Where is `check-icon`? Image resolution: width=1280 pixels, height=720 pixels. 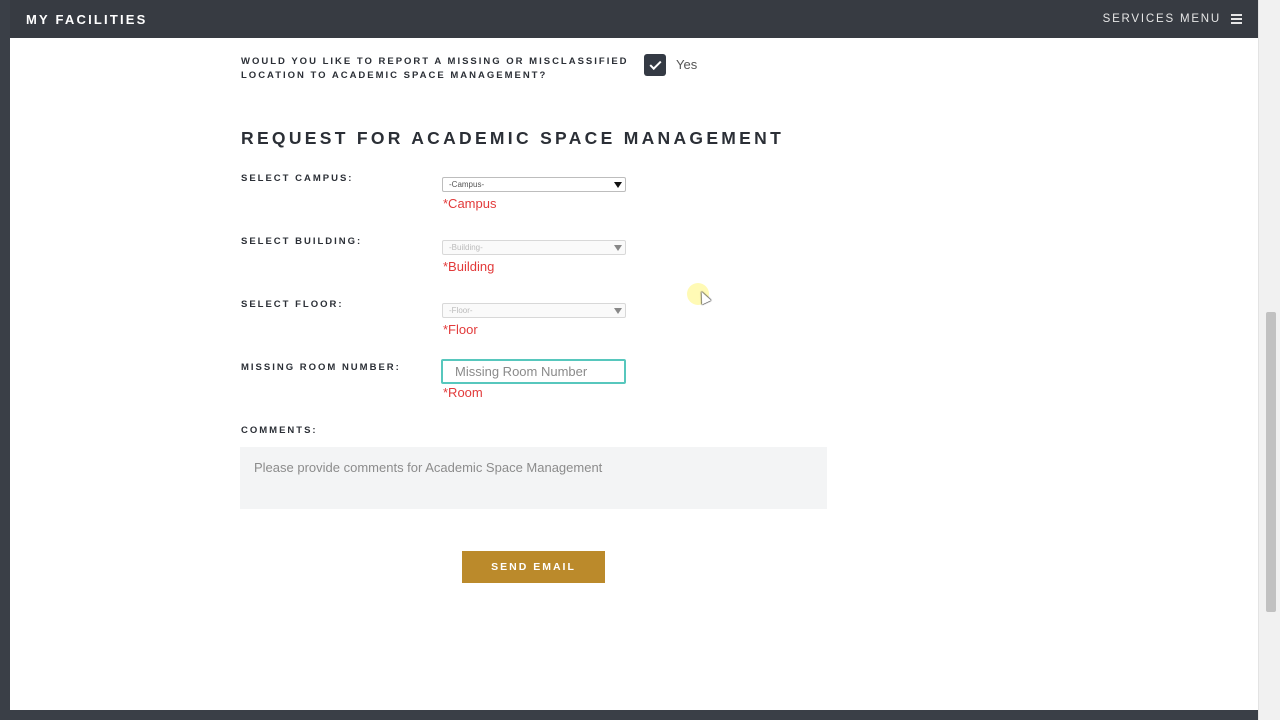
check-icon is located at coordinates (655, 63).